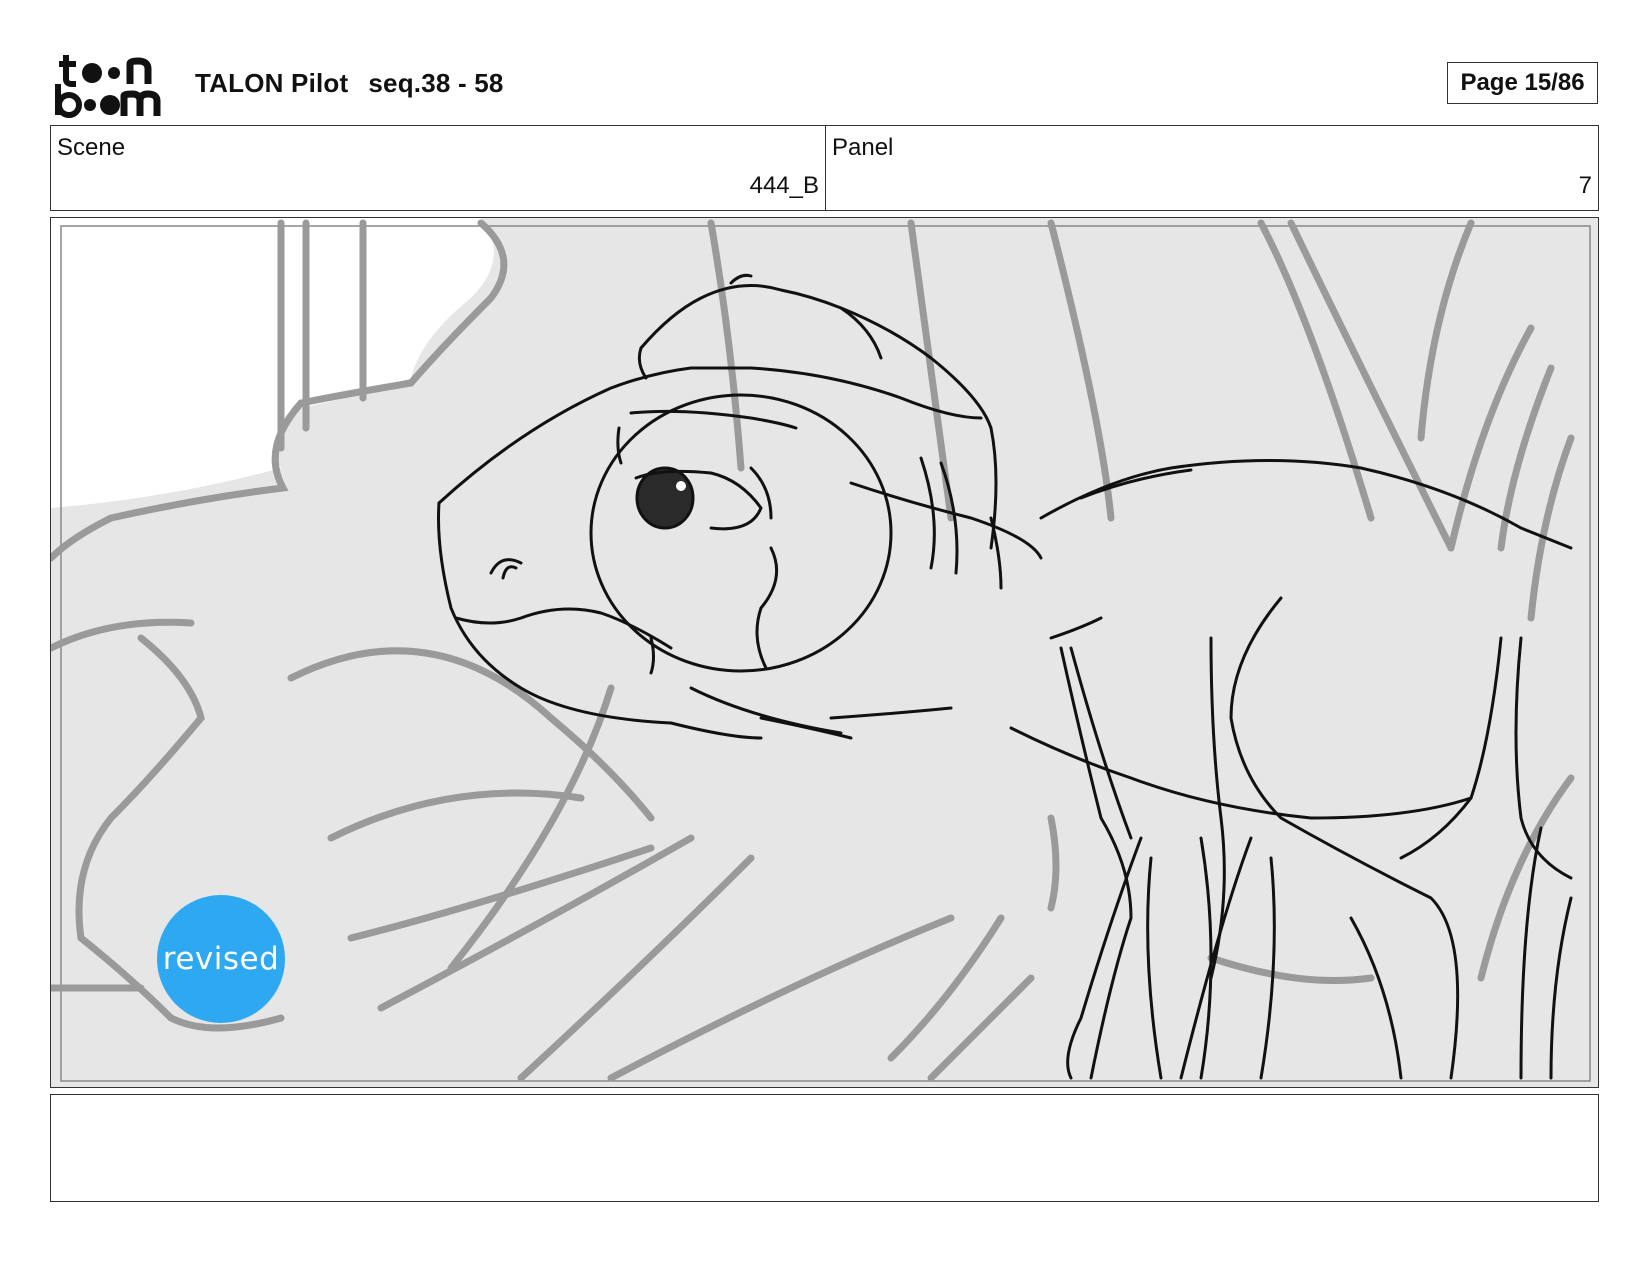 This screenshot has width=1650, height=1275. I want to click on panel-notes-box, so click(824, 1148).